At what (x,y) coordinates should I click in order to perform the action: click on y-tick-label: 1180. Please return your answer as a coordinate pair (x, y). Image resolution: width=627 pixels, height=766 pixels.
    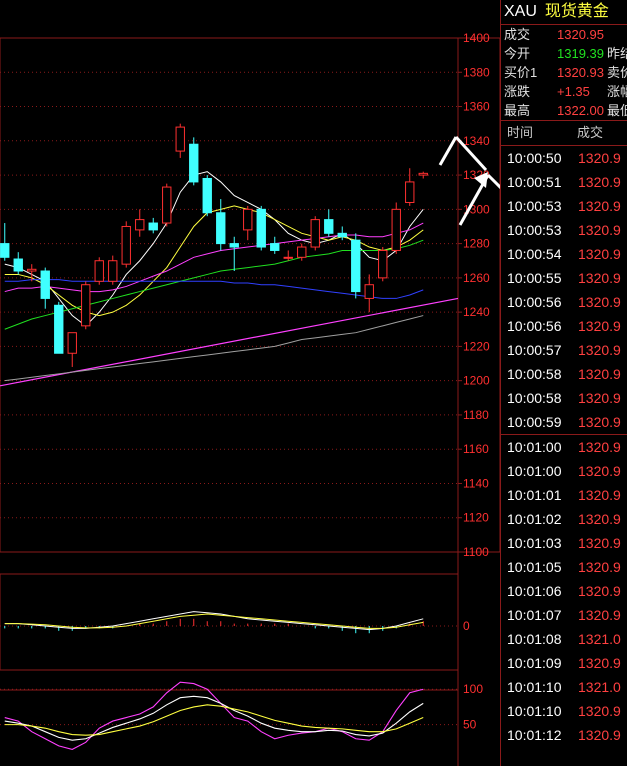
    Looking at the image, I should click on (476, 415).